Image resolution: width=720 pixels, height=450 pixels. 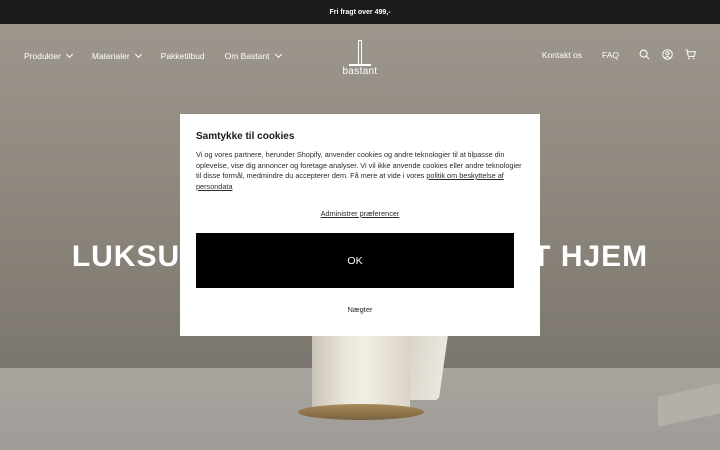 What do you see at coordinates (355, 260) in the screenshot?
I see `accept-cookies-button: OK` at bounding box center [355, 260].